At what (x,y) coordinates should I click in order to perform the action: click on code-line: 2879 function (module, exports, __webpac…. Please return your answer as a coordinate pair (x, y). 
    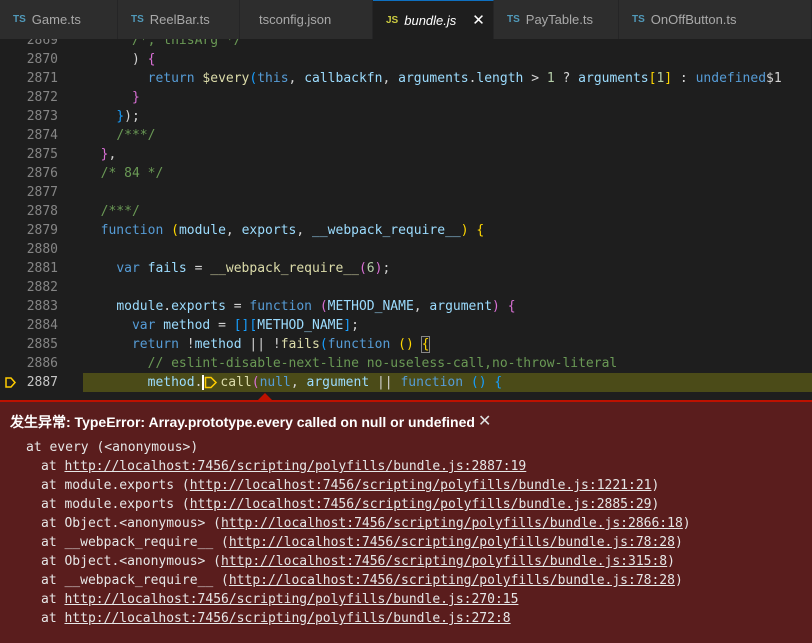
    Looking at the image, I should click on (406, 230).